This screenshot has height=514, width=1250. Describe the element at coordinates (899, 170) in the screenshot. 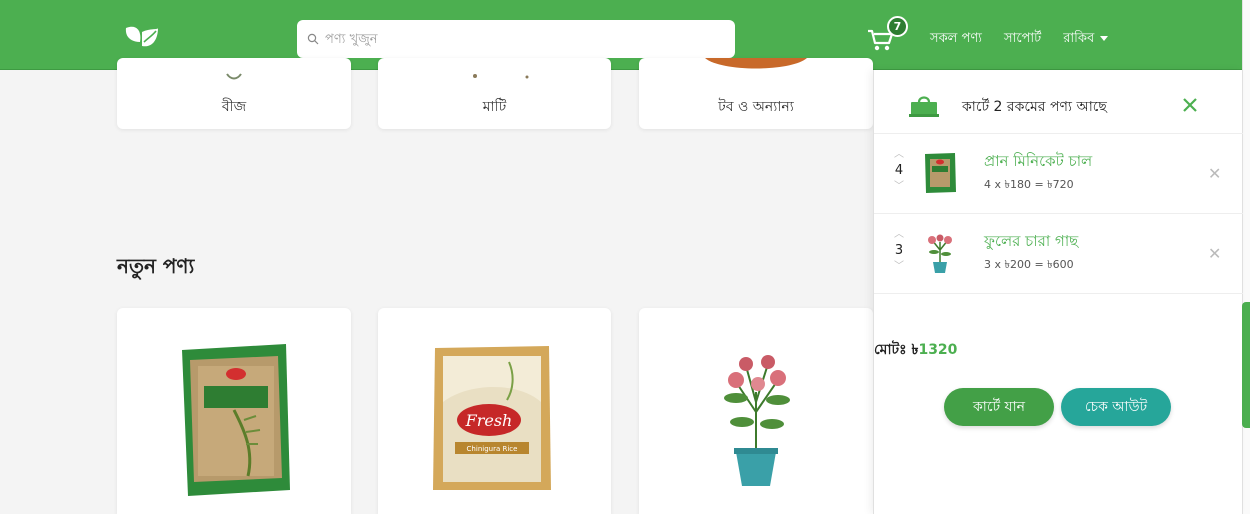

I see `quantity-value: 4` at that location.